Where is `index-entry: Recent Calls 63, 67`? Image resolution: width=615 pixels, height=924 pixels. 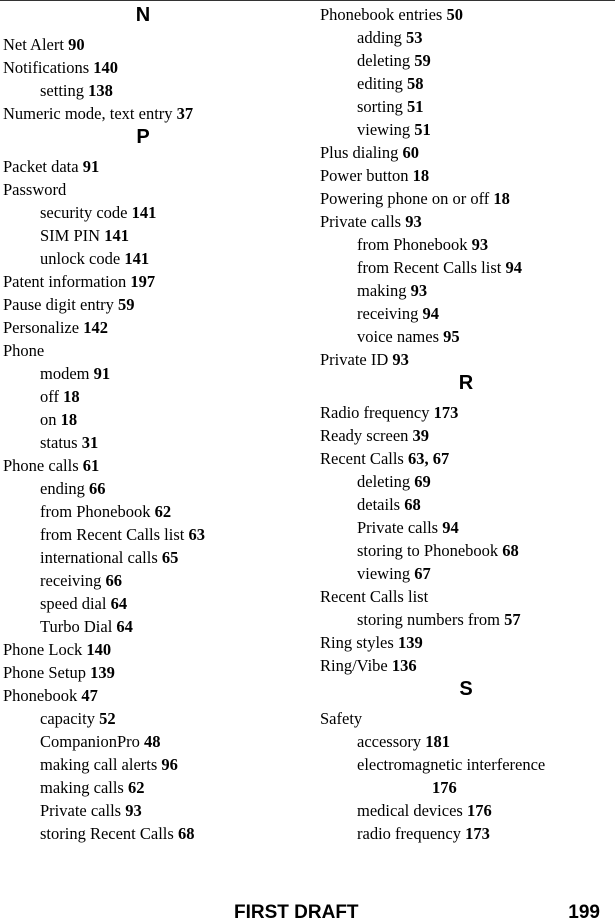 index-entry: Recent Calls 63, 67 is located at coordinates (466, 458).